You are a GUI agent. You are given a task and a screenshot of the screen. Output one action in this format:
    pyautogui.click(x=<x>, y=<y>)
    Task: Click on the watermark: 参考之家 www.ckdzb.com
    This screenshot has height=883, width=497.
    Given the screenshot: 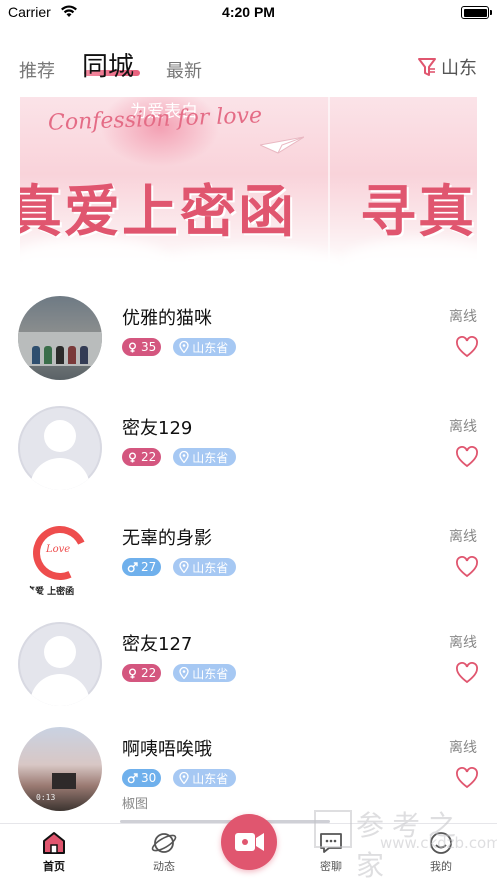 What is the action you would take?
    pyautogui.click(x=404, y=844)
    